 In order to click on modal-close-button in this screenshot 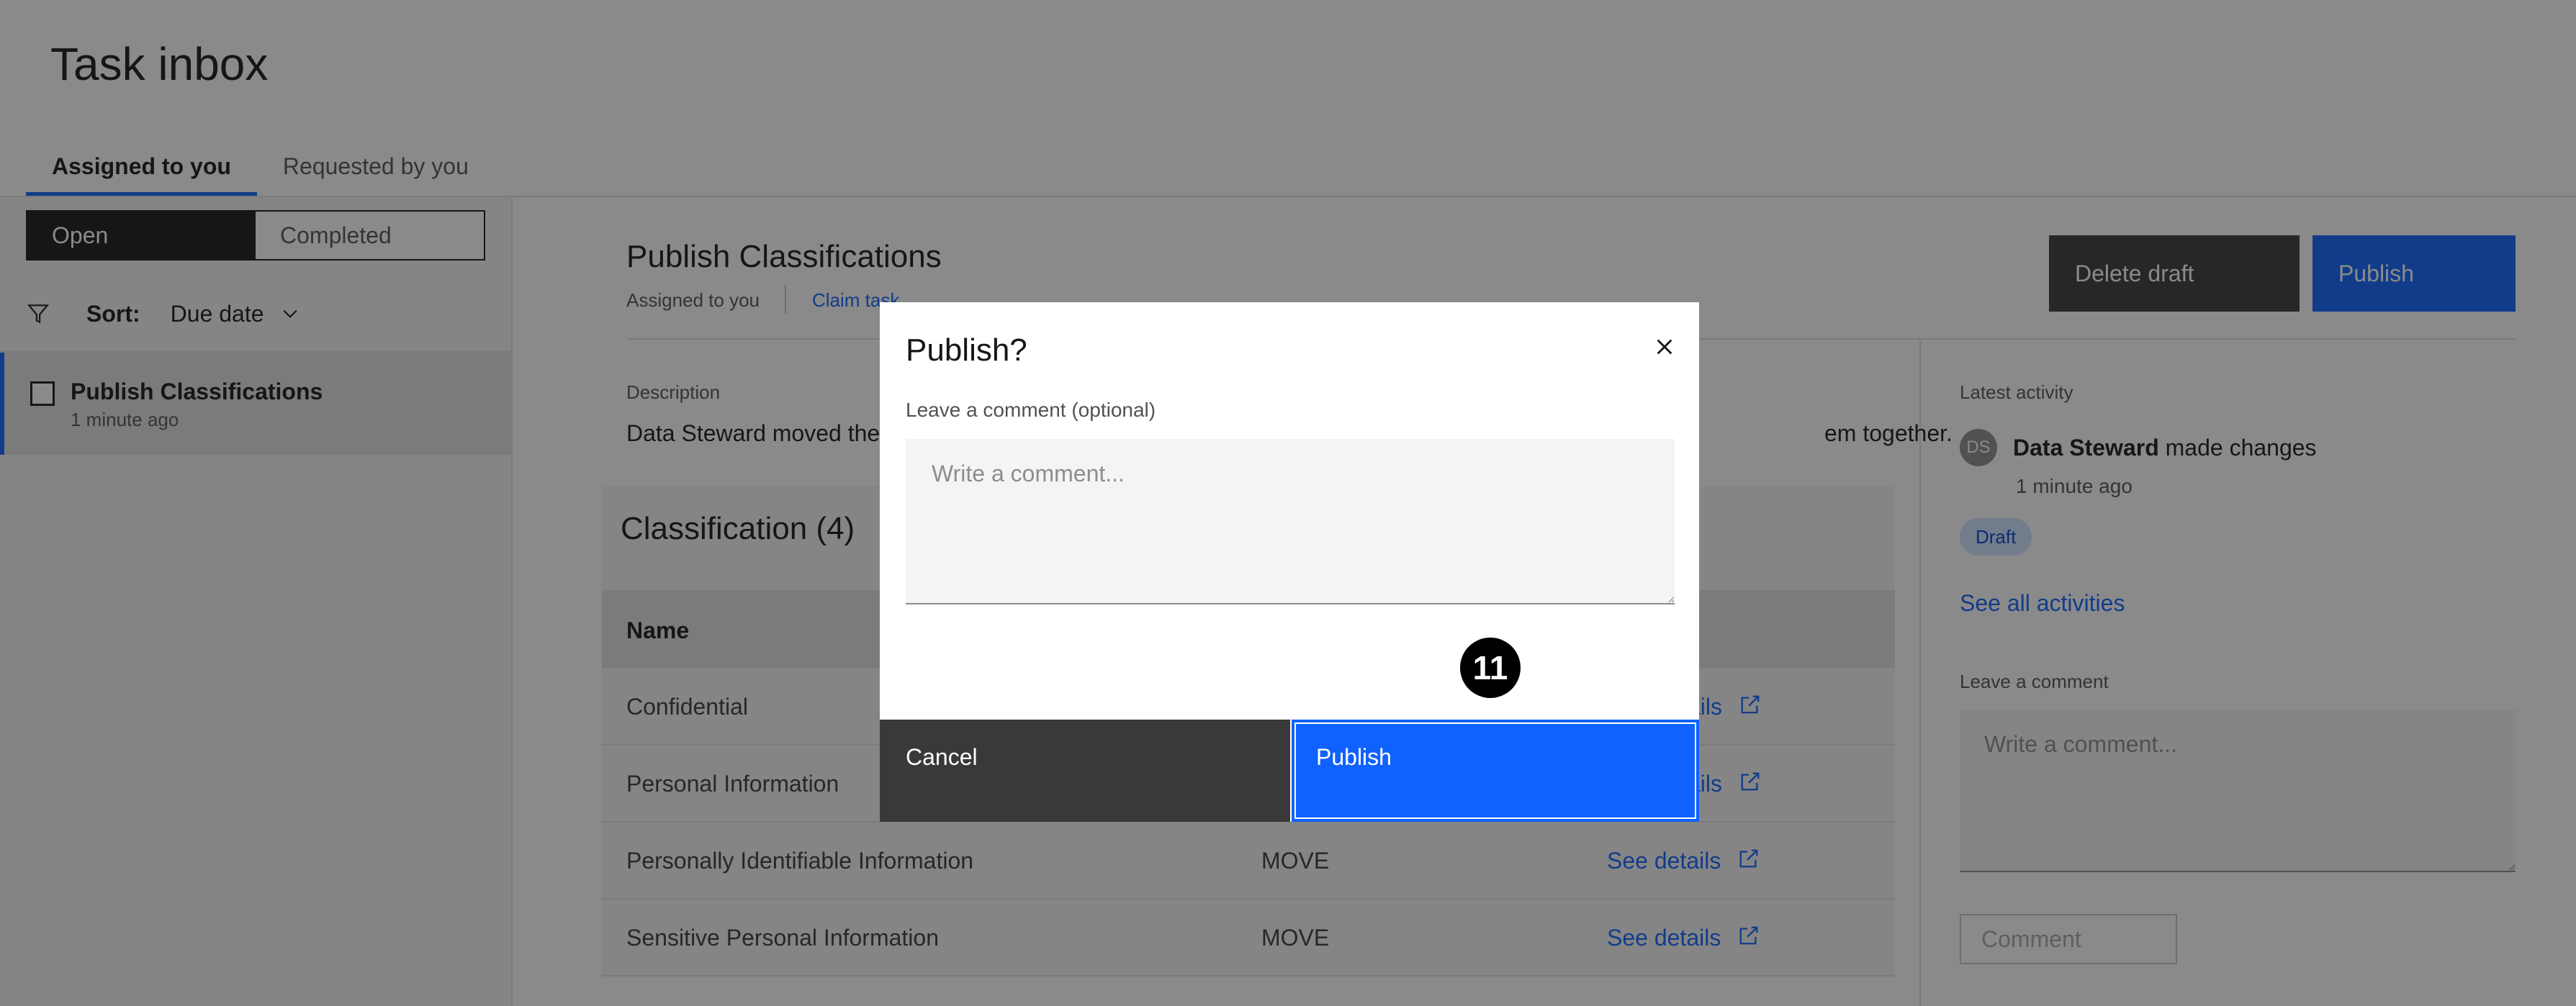, I will do `click(1664, 346)`.